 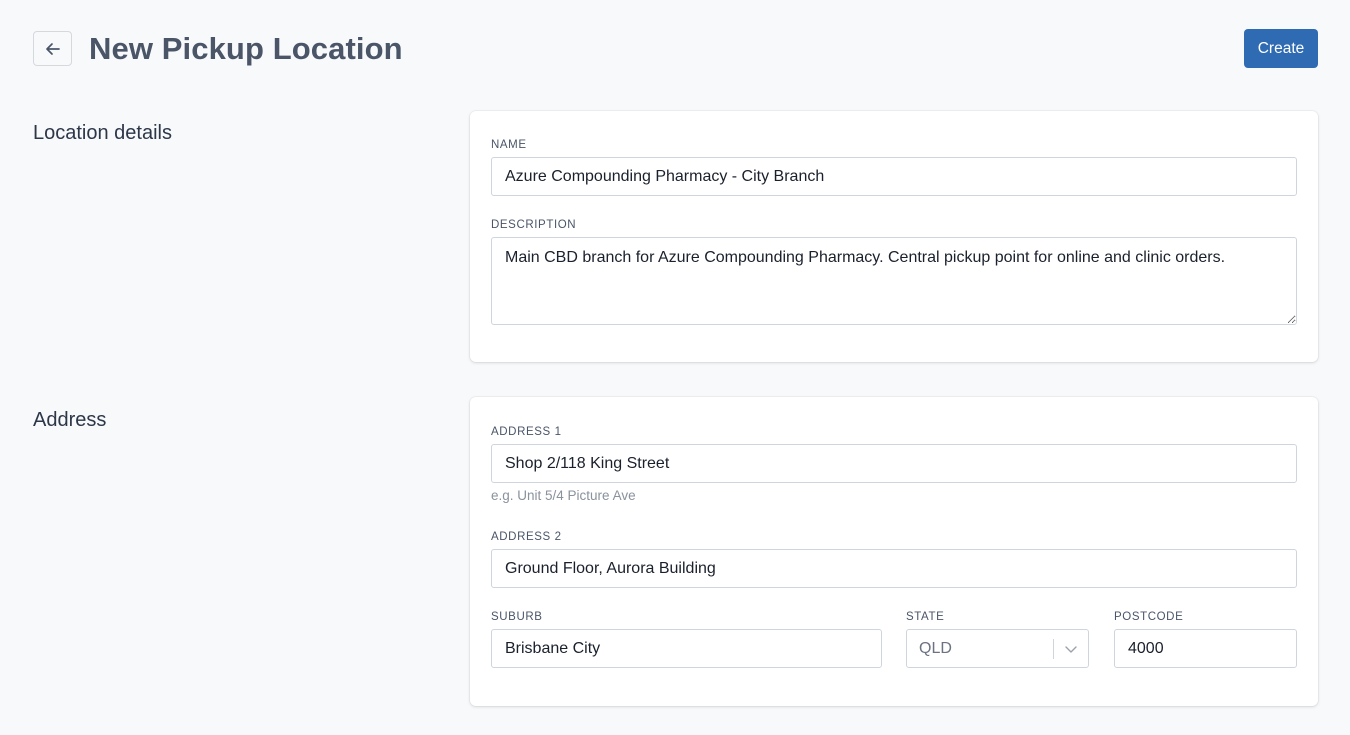 I want to click on chevron-down-icon, so click(x=1071, y=649).